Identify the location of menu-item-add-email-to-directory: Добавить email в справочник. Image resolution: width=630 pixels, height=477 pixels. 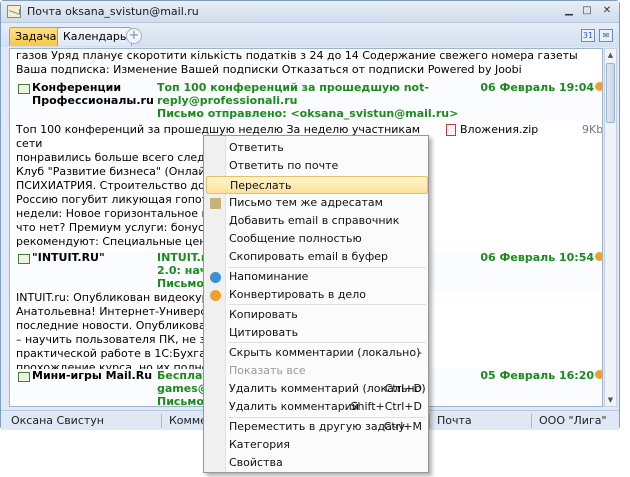
(317, 221).